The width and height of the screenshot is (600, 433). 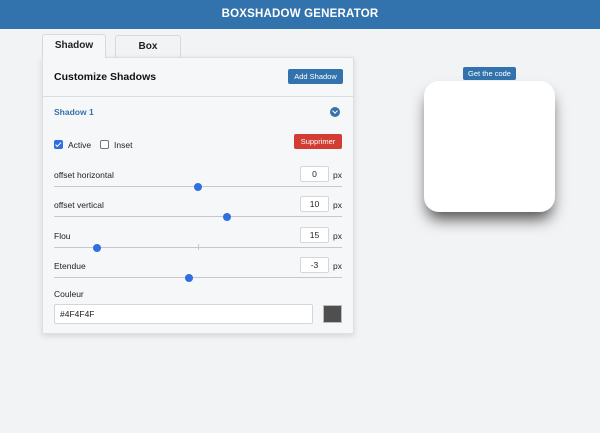 What do you see at coordinates (337, 175) in the screenshot?
I see `offset-horizontal-unit: px` at bounding box center [337, 175].